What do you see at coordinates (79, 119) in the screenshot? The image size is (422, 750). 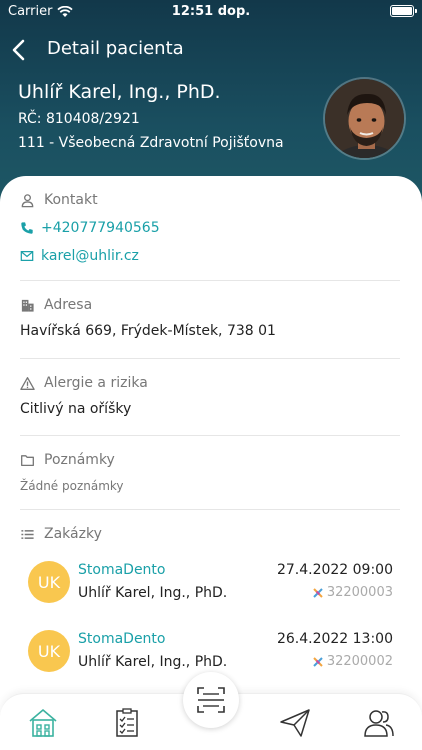 I see `patient-birth-number: RČ: 810408/2921` at bounding box center [79, 119].